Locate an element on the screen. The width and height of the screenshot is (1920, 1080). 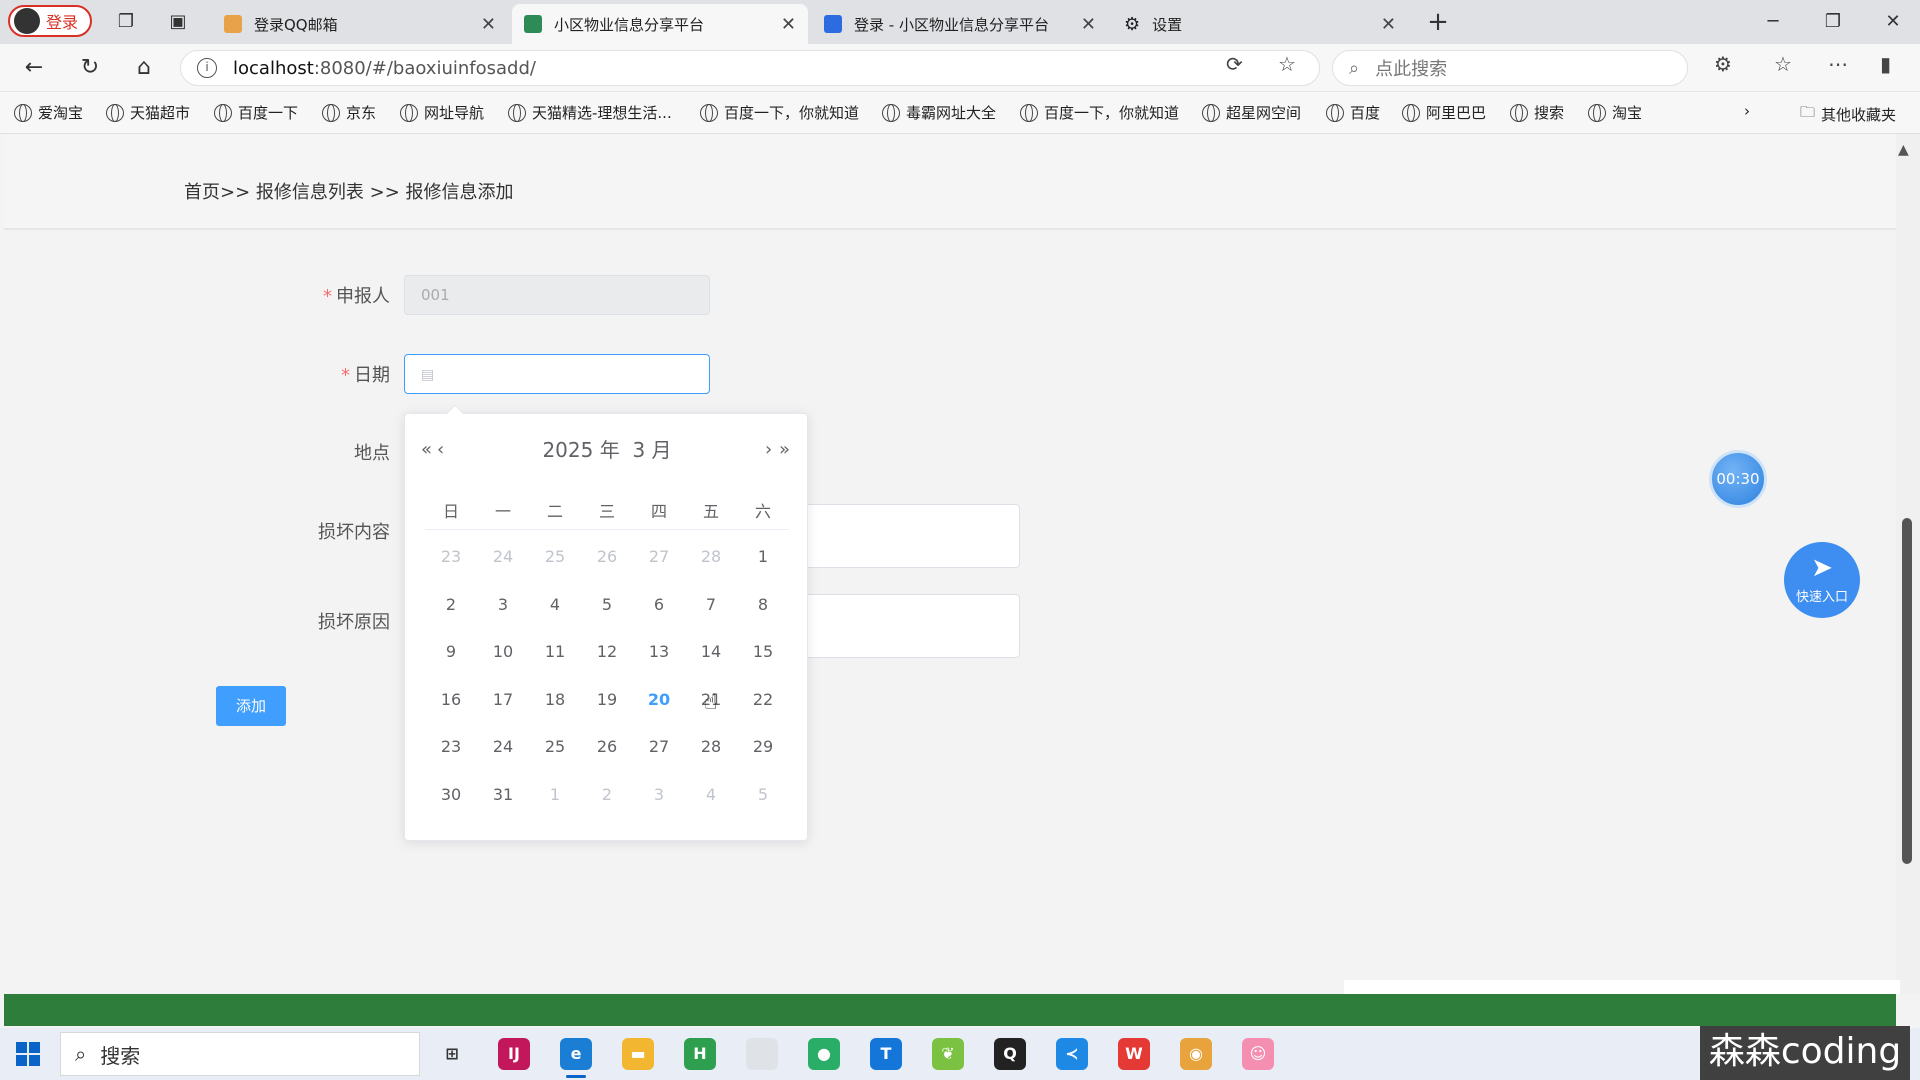
year-label: 2025 年 is located at coordinates (580, 450).